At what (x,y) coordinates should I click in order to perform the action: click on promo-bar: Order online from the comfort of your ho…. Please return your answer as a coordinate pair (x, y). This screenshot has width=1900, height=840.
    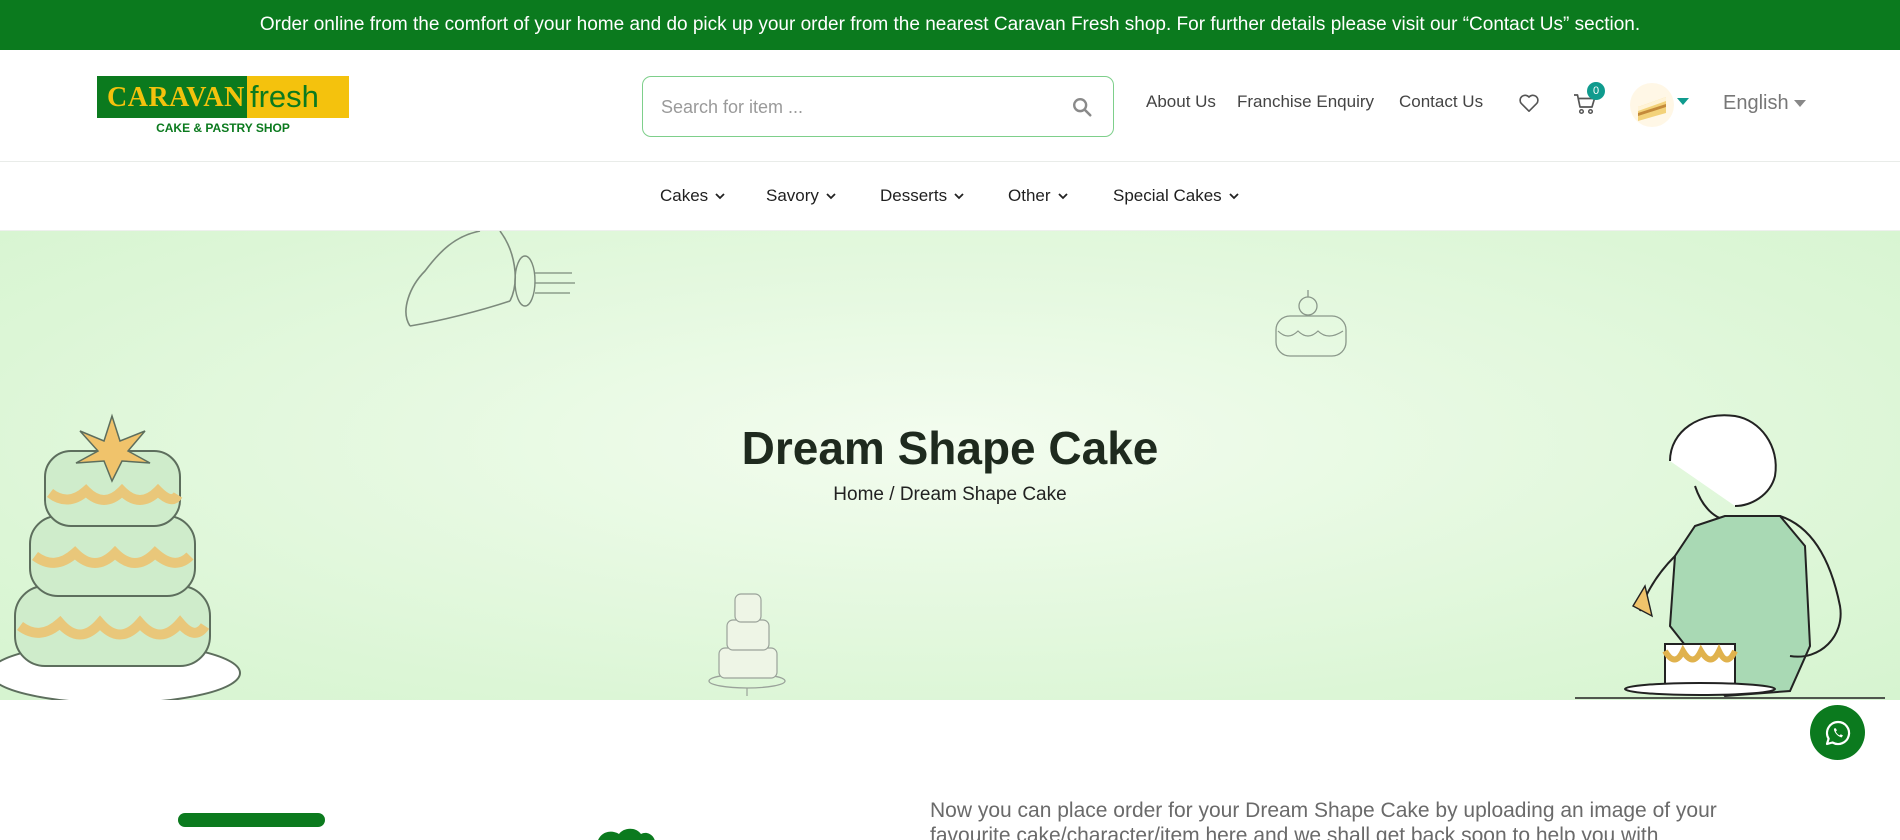
    Looking at the image, I should click on (950, 25).